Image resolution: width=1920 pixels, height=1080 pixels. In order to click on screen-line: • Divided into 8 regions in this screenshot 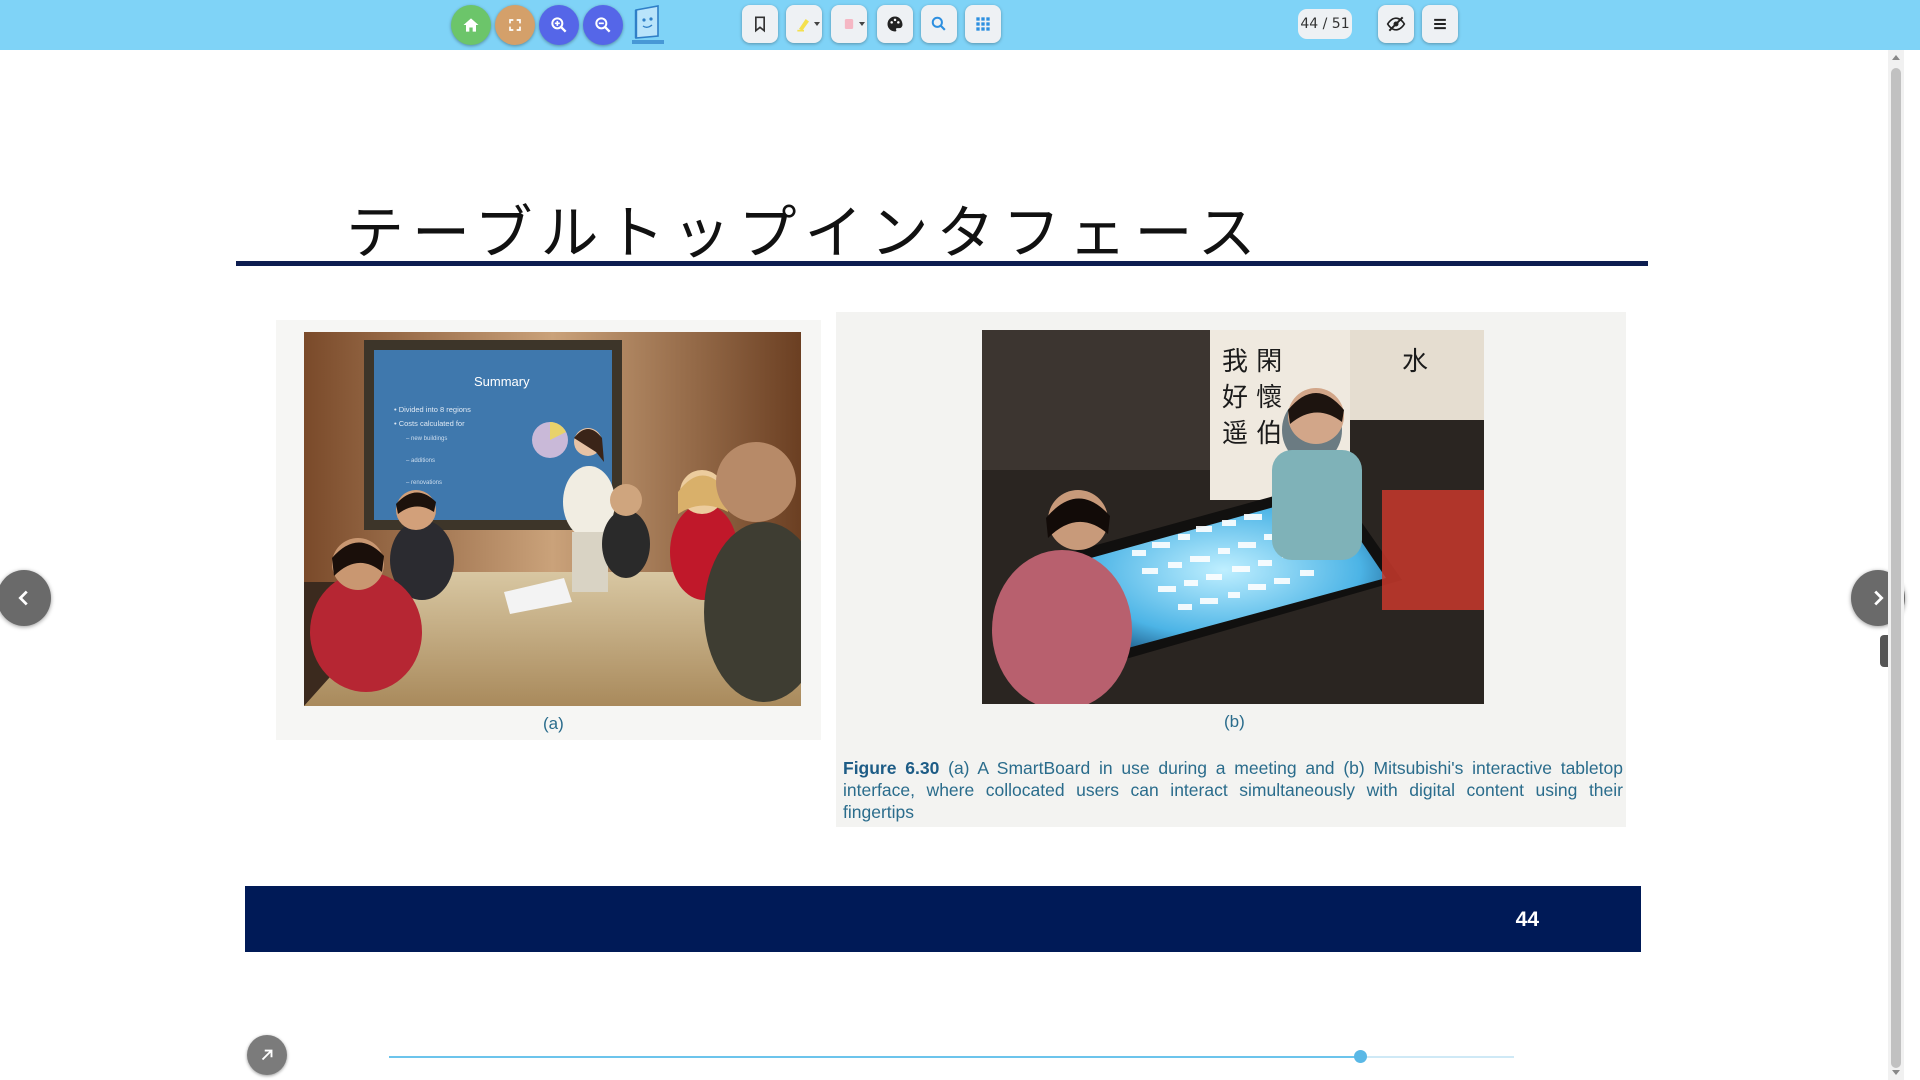, I will do `click(432, 409)`.